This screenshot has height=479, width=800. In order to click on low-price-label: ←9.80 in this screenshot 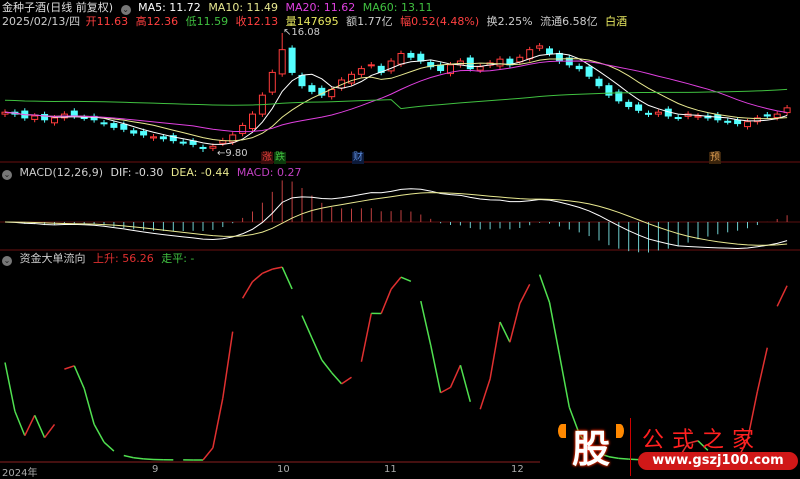, I will do `click(232, 154)`.